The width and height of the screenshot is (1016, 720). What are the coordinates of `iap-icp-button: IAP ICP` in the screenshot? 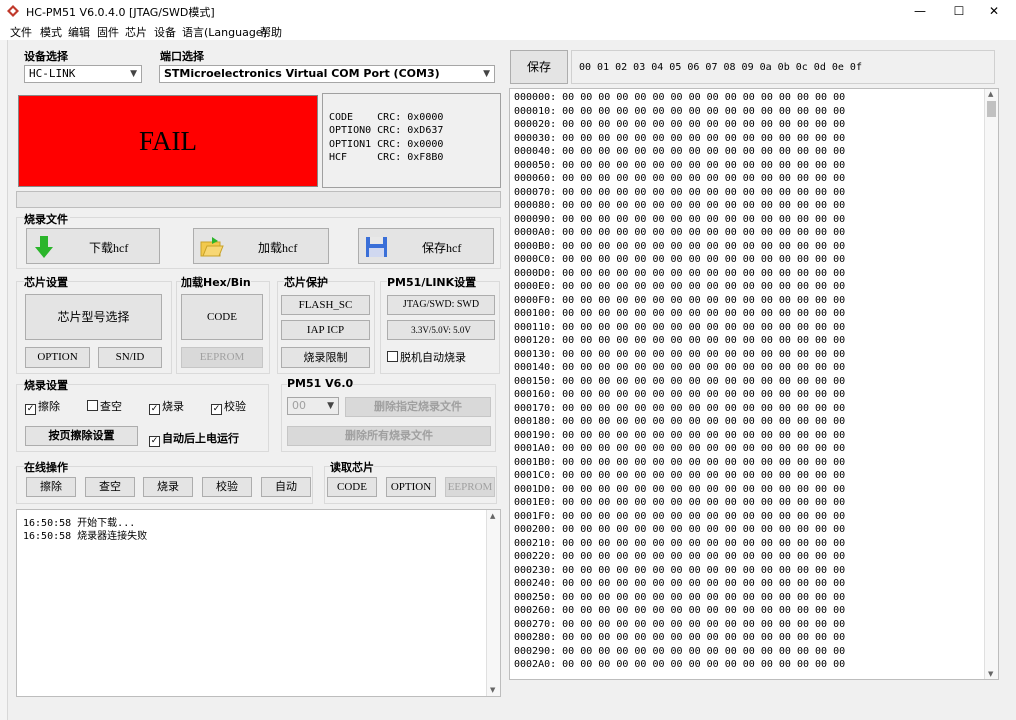 It's located at (325, 330).